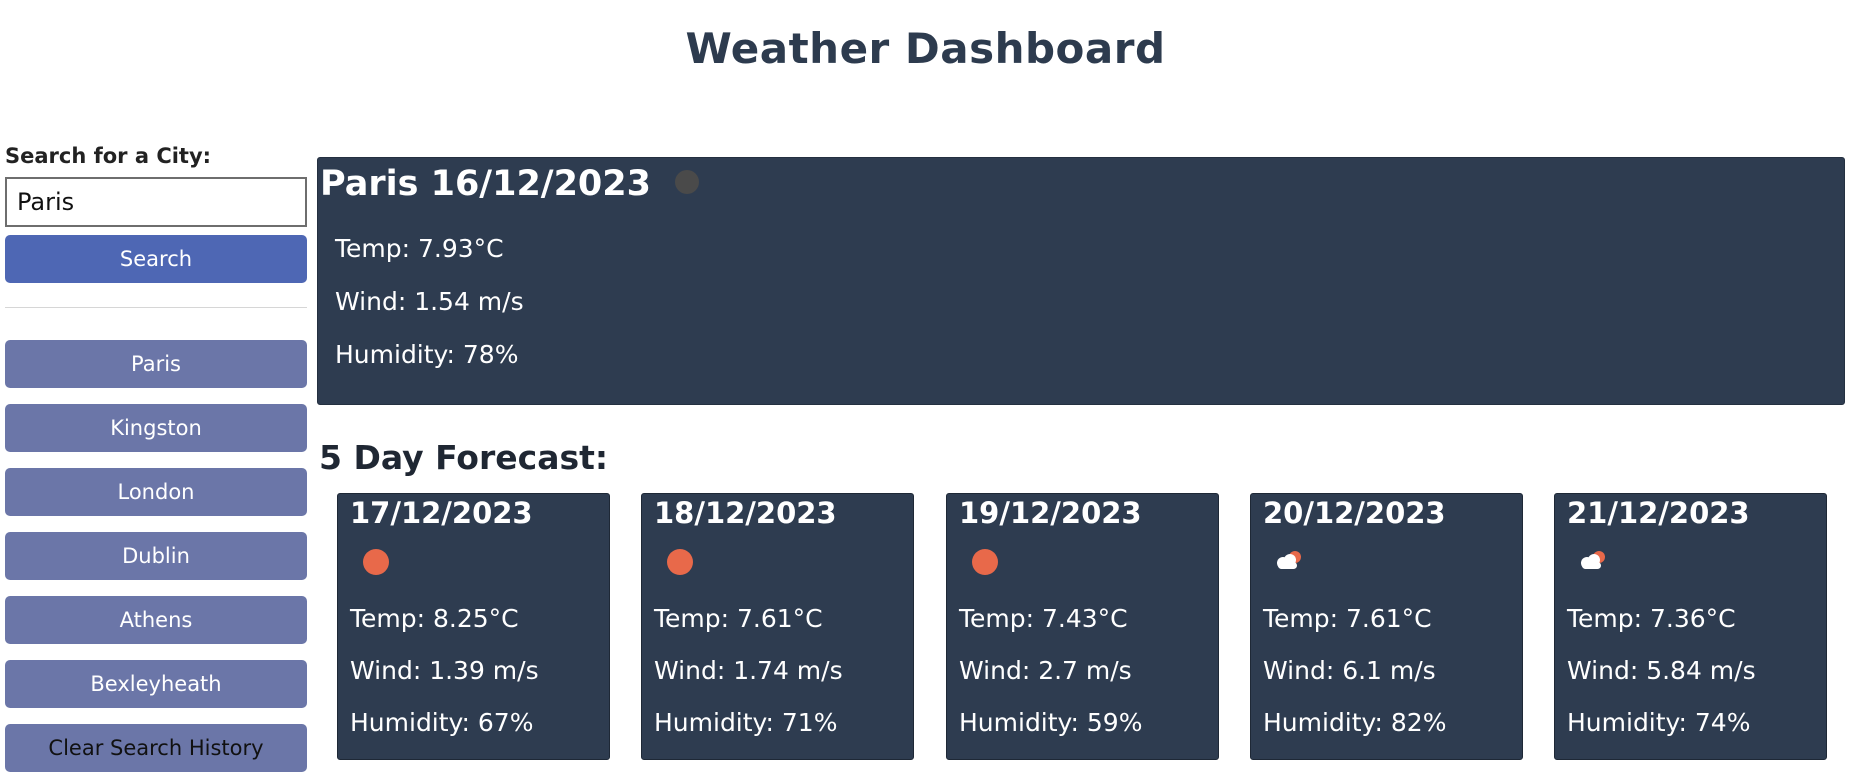 The width and height of the screenshot is (1851, 778). I want to click on forecast-humidity: Humidity: 74%, so click(1659, 722).